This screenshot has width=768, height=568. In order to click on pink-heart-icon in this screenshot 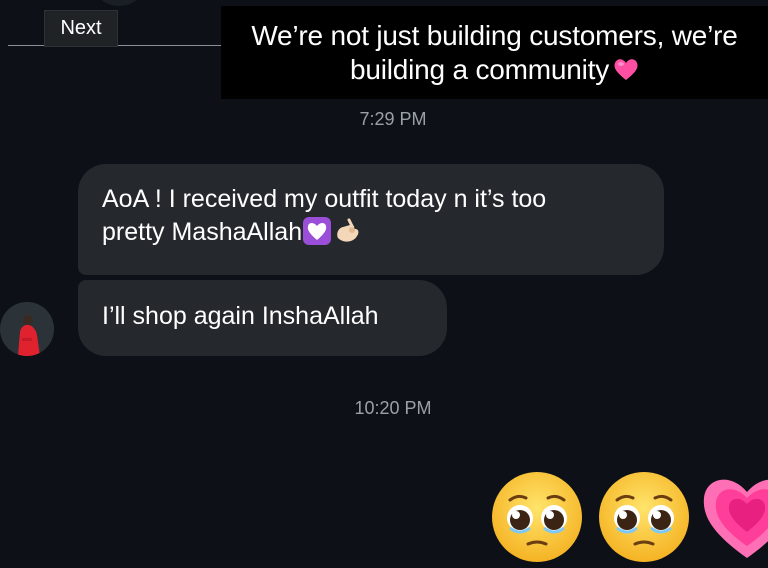, I will do `click(626, 69)`.